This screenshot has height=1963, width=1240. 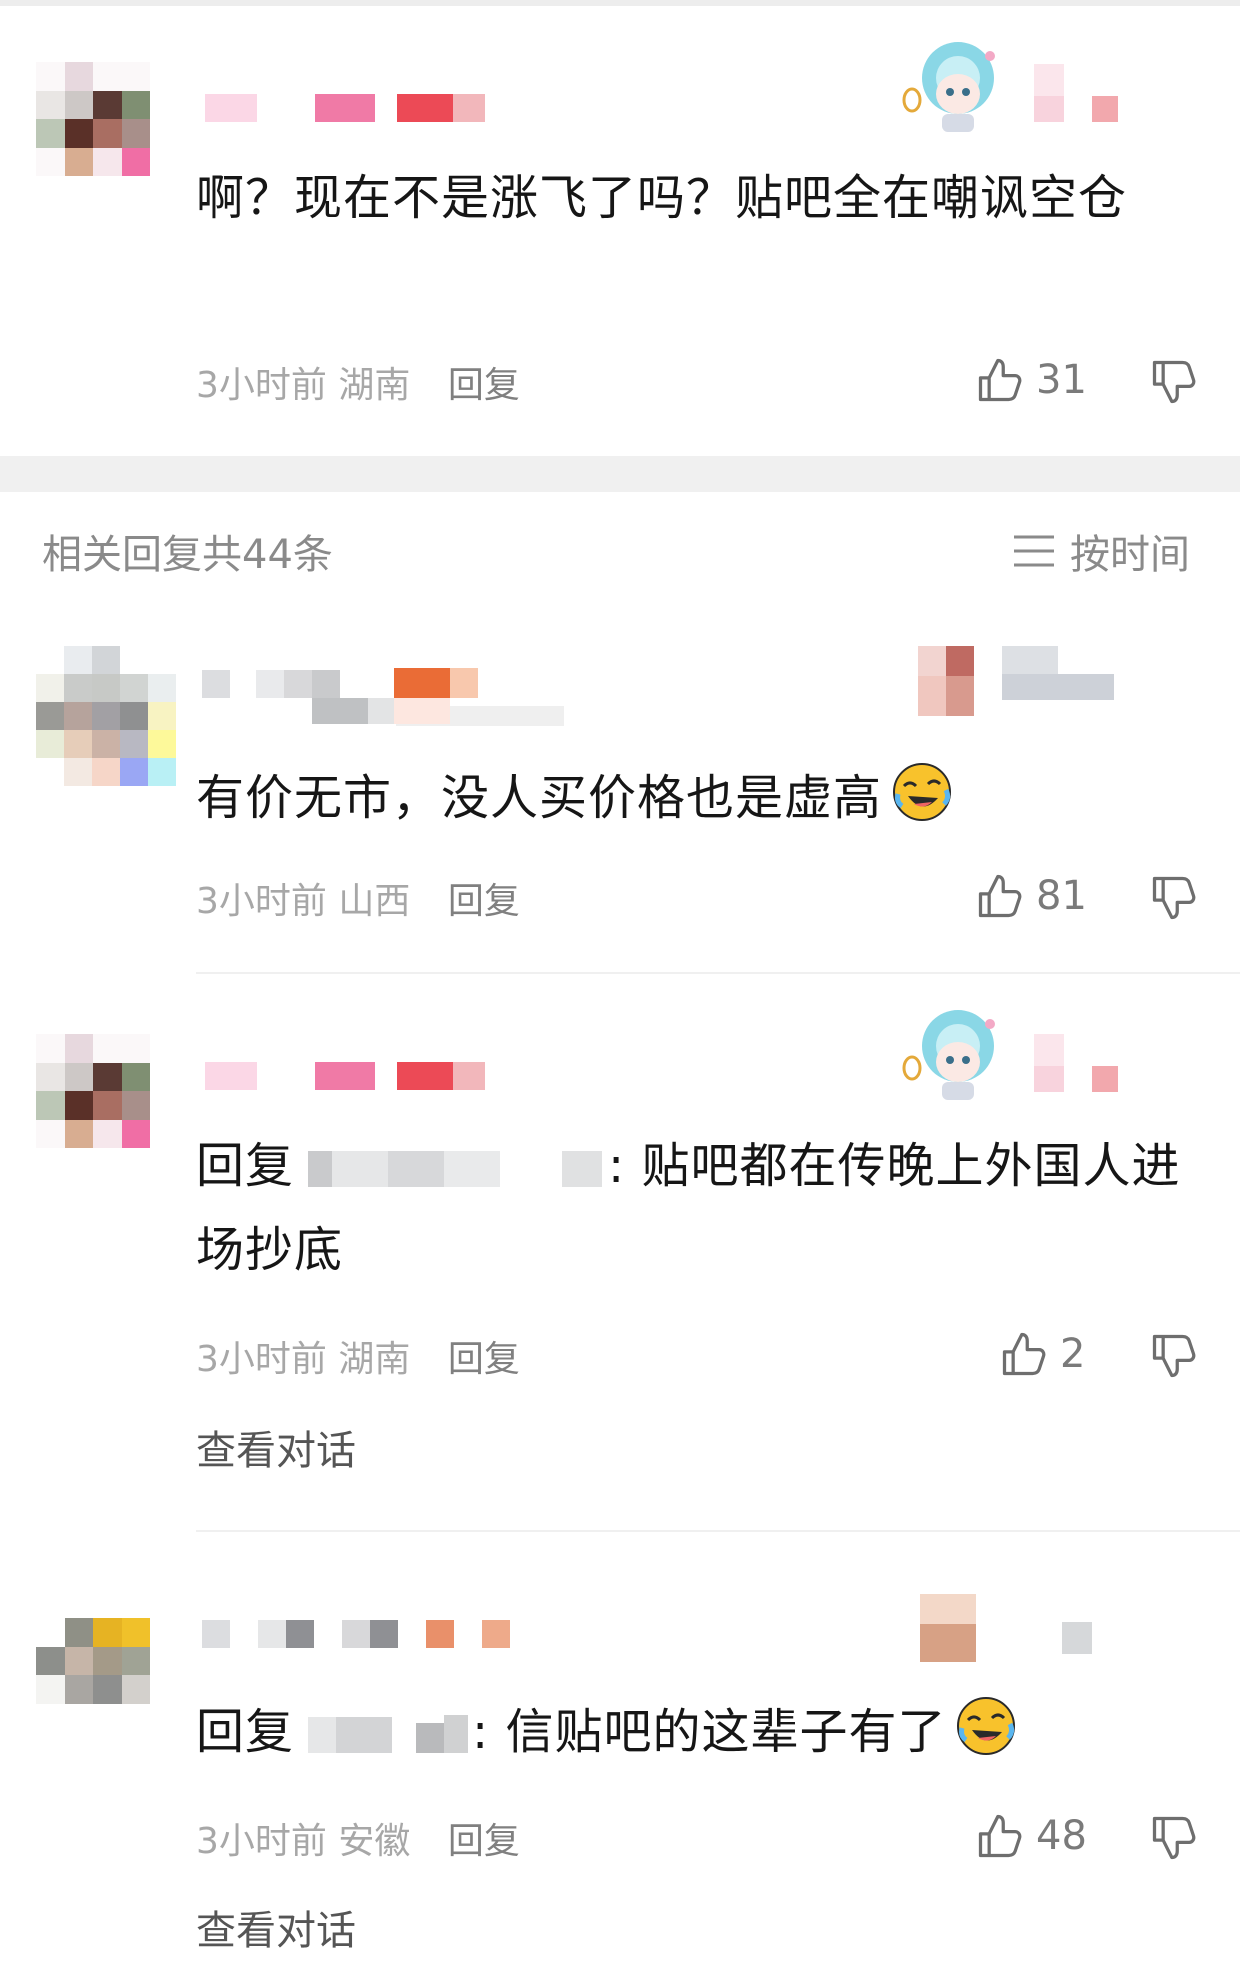 What do you see at coordinates (374, 385) in the screenshot?
I see `comment-location: 湖南` at bounding box center [374, 385].